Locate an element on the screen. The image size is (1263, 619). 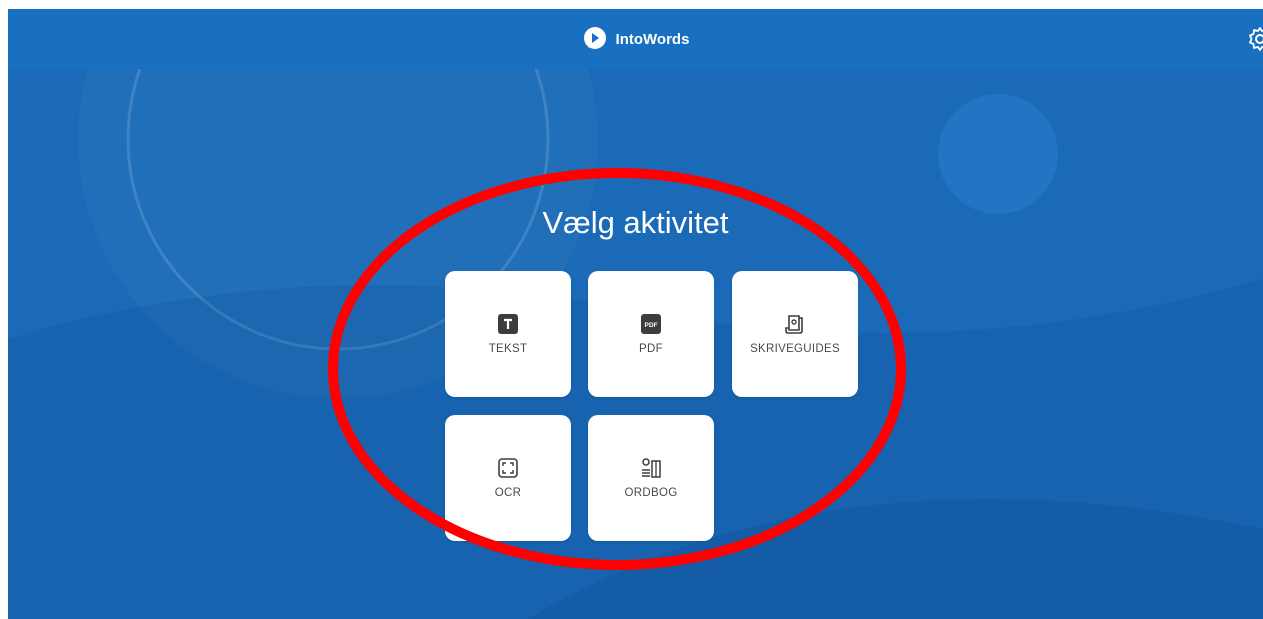
tile-label: PDF is located at coordinates (651, 349).